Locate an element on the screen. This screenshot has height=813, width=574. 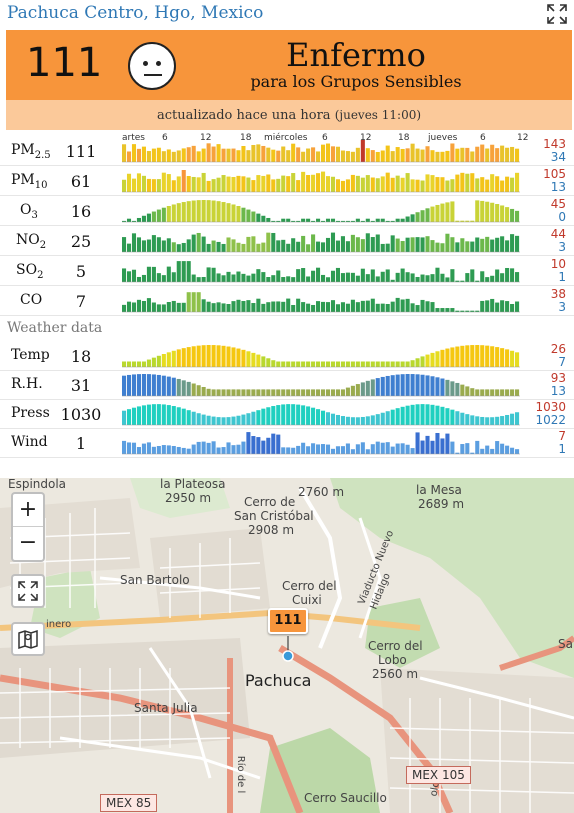
zoom-out-button: − is located at coordinates (28, 543).